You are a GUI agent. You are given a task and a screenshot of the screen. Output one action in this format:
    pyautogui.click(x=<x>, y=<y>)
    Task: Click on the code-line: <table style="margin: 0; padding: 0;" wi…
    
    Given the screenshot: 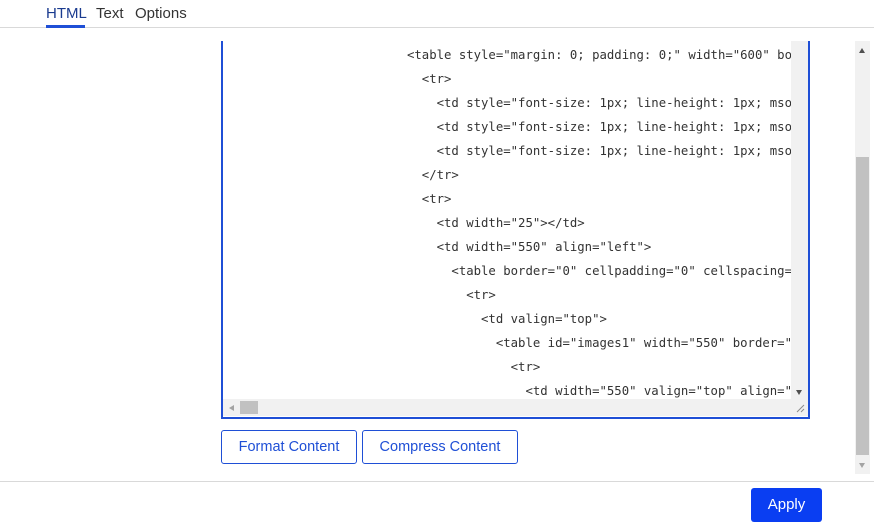 What is the action you would take?
    pyautogui.click(x=599, y=55)
    